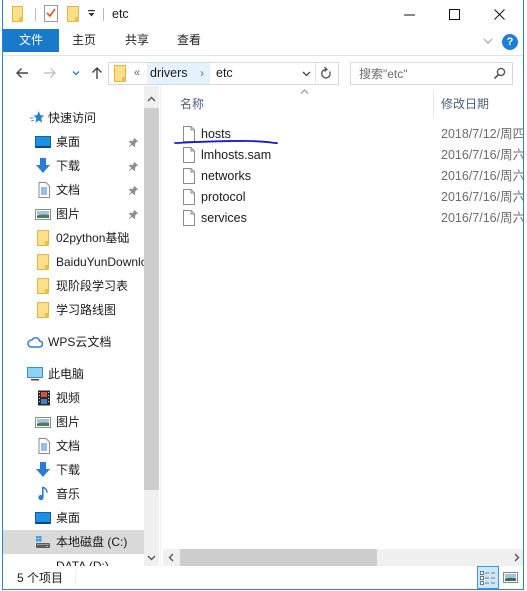 The image size is (527, 591). Describe the element at coordinates (223, 197) in the screenshot. I see `file-name: protocol` at that location.